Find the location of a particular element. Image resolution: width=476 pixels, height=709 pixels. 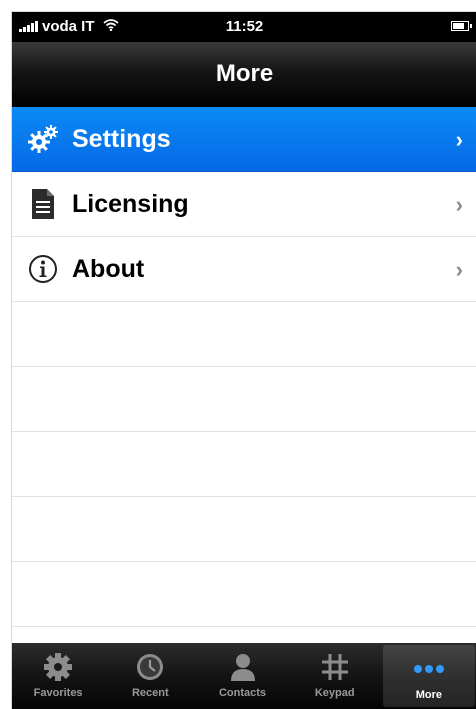

gear-icon is located at coordinates (58, 667).